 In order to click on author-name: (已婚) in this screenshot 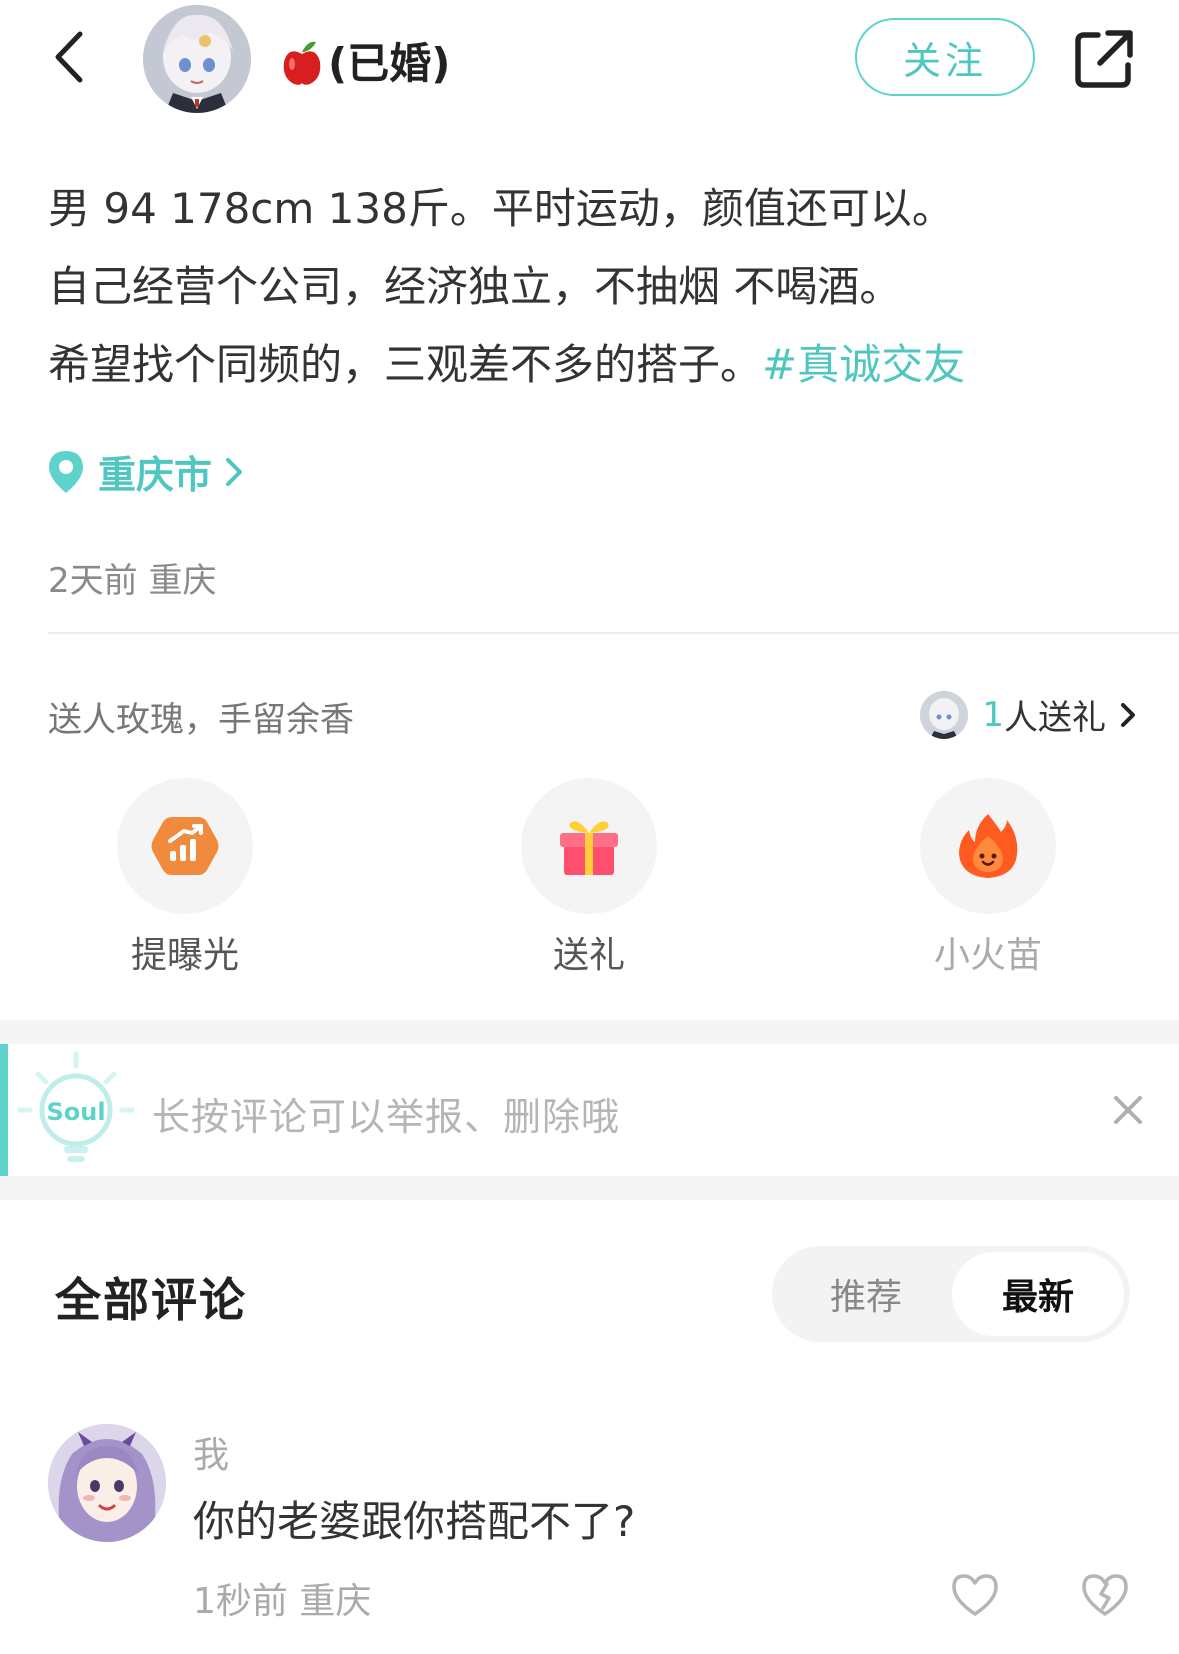, I will do `click(364, 60)`.